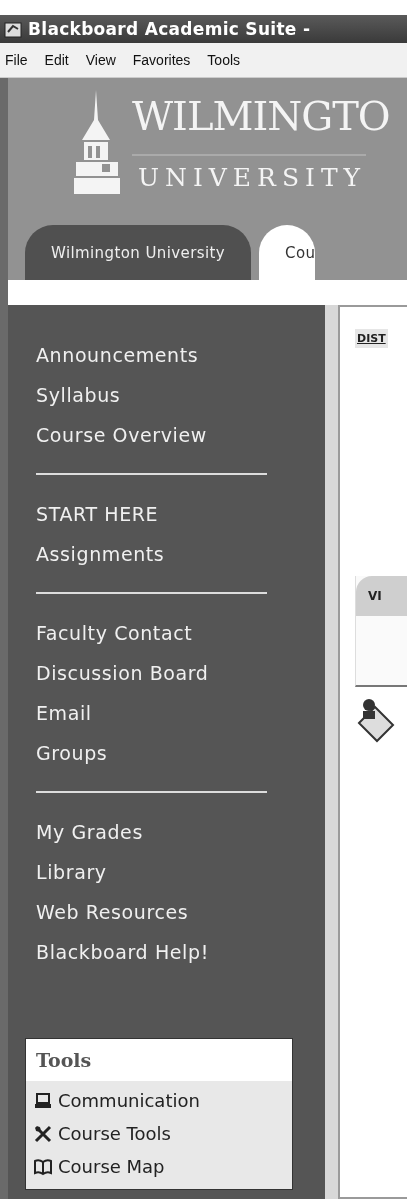  What do you see at coordinates (43, 1100) in the screenshot?
I see `computer-icon` at bounding box center [43, 1100].